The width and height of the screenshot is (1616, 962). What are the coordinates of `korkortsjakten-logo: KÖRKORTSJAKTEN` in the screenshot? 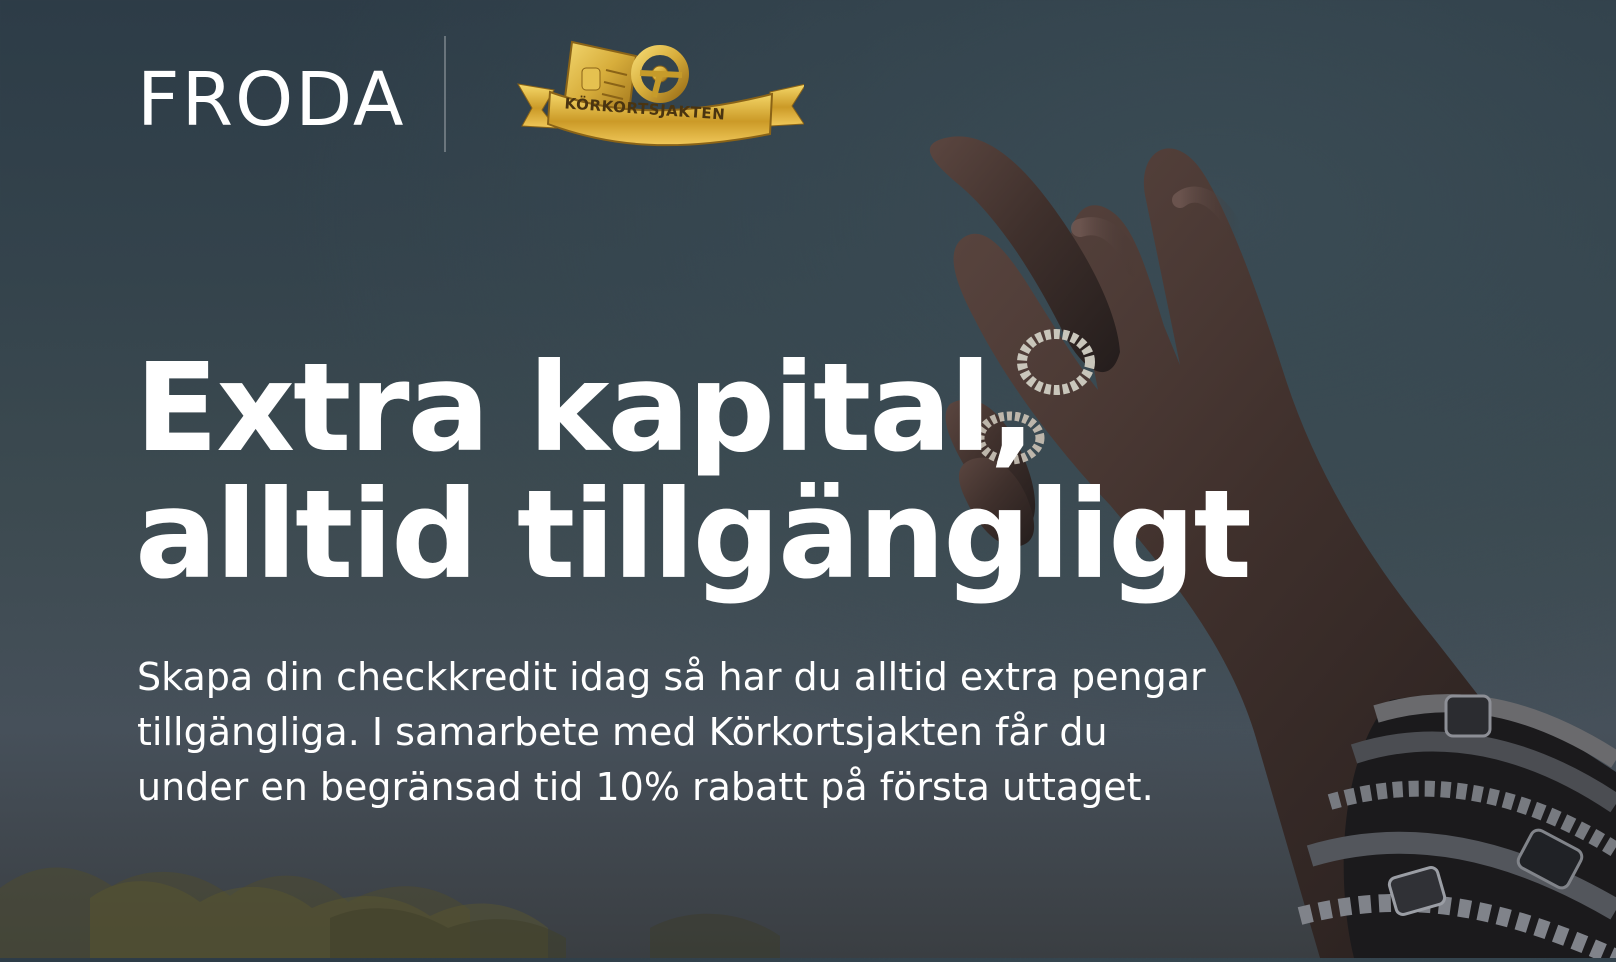 It's located at (644, 94).